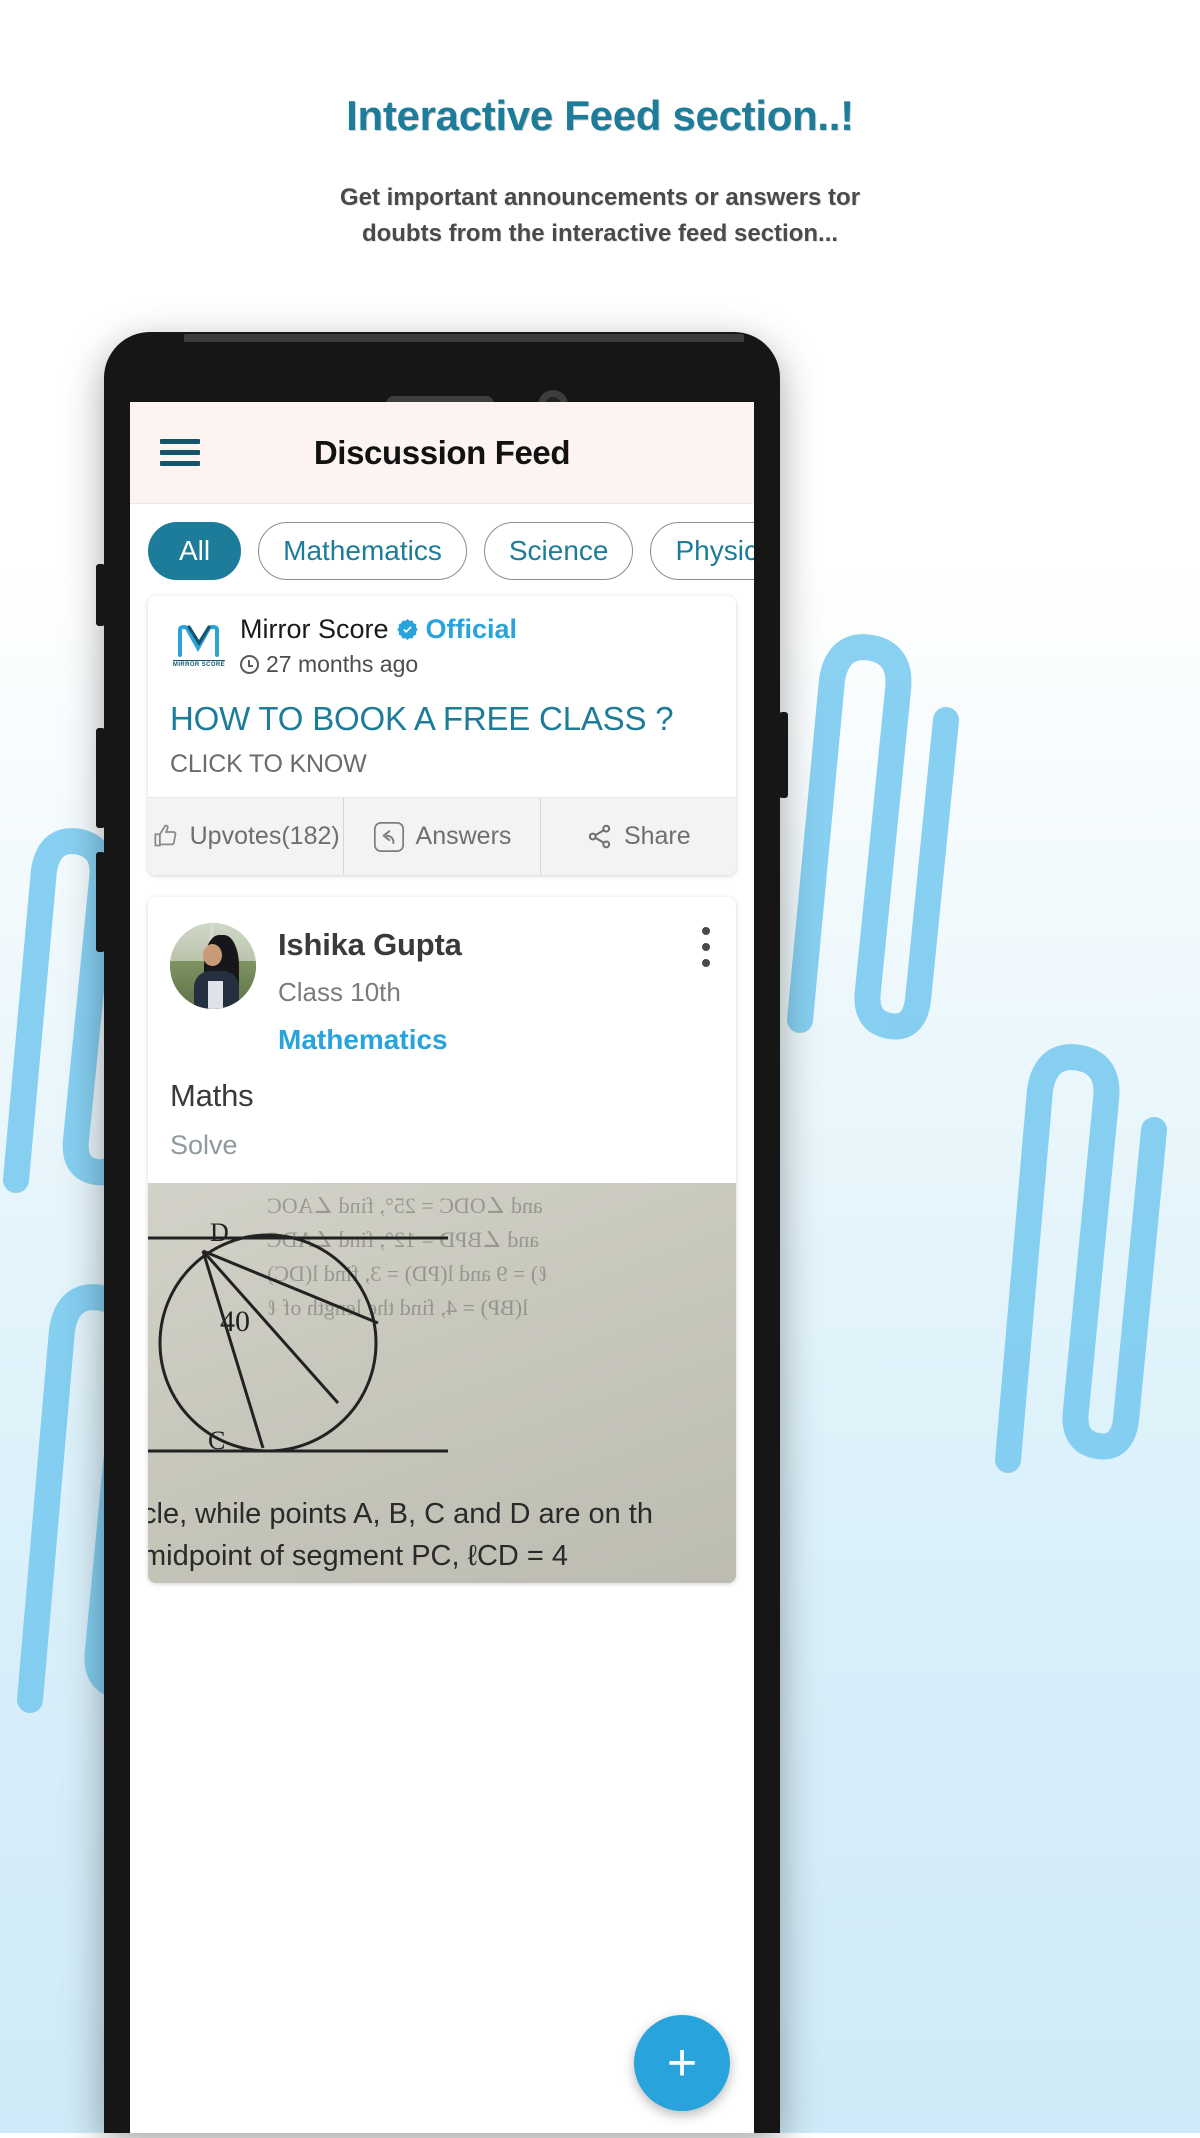 The height and width of the screenshot is (2138, 1200). What do you see at coordinates (219, 1232) in the screenshot?
I see `geo-label-d: D` at bounding box center [219, 1232].